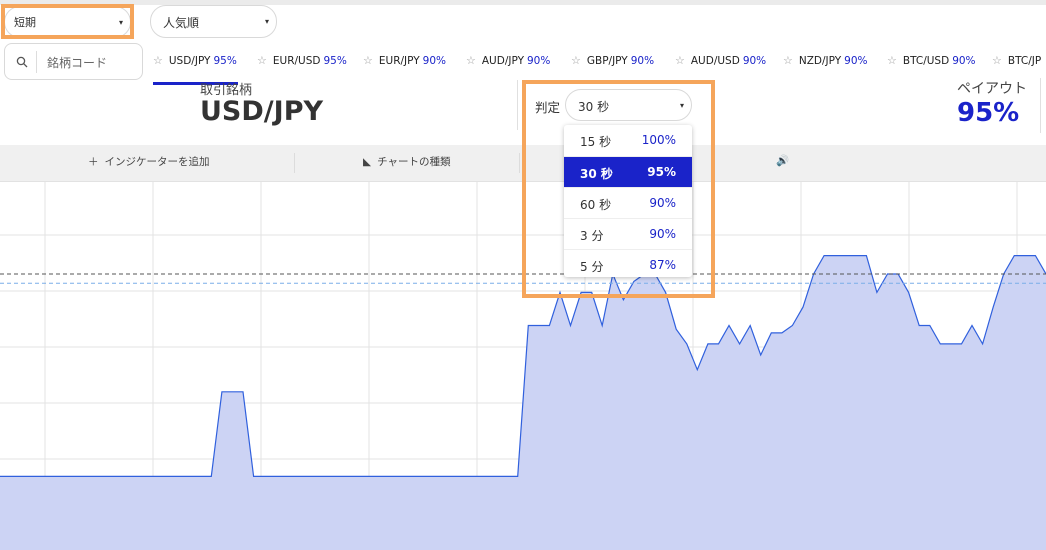 The image size is (1046, 550). What do you see at coordinates (67, 22) in the screenshot?
I see `term-select: 短期 ▾` at bounding box center [67, 22].